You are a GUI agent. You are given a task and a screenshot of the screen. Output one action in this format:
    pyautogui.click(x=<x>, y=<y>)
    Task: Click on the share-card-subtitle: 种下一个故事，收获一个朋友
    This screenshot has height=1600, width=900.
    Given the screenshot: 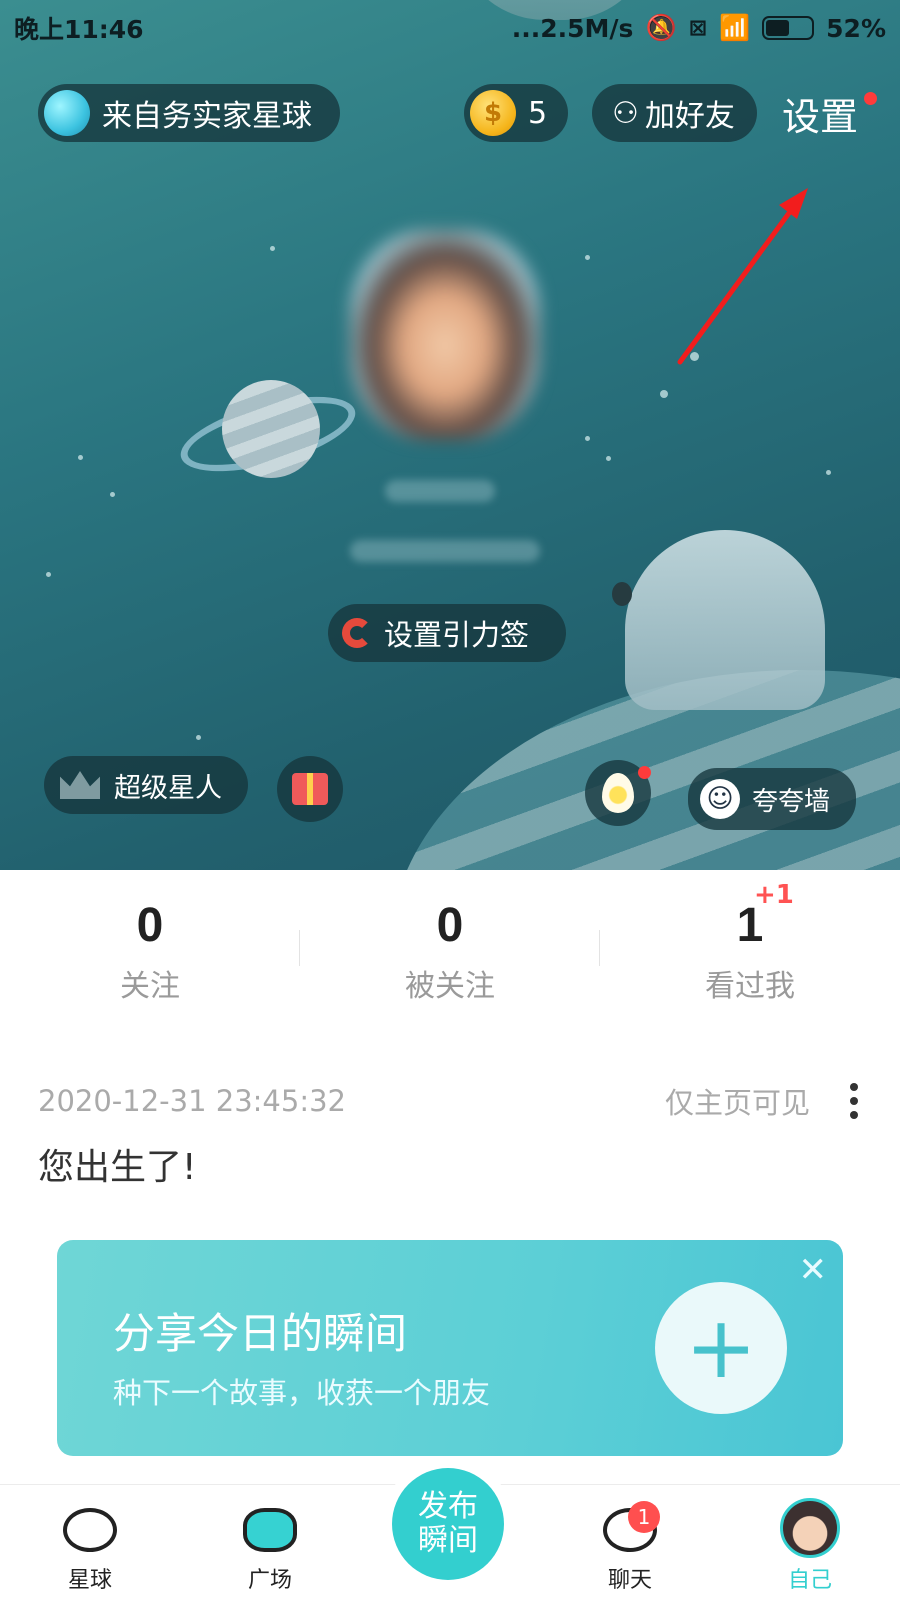 What is the action you would take?
    pyautogui.click(x=302, y=1393)
    